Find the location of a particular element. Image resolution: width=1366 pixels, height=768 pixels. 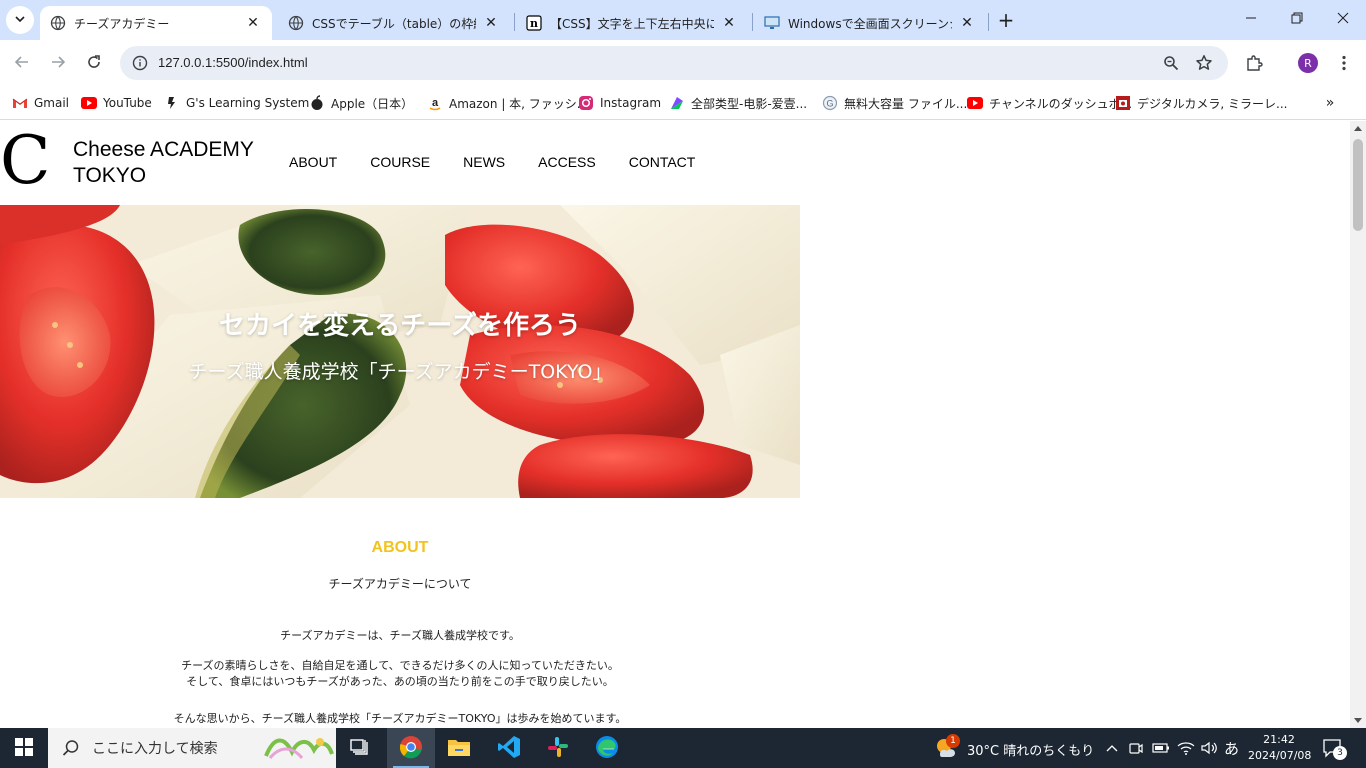

page-scrollbar is located at coordinates (1358, 424).